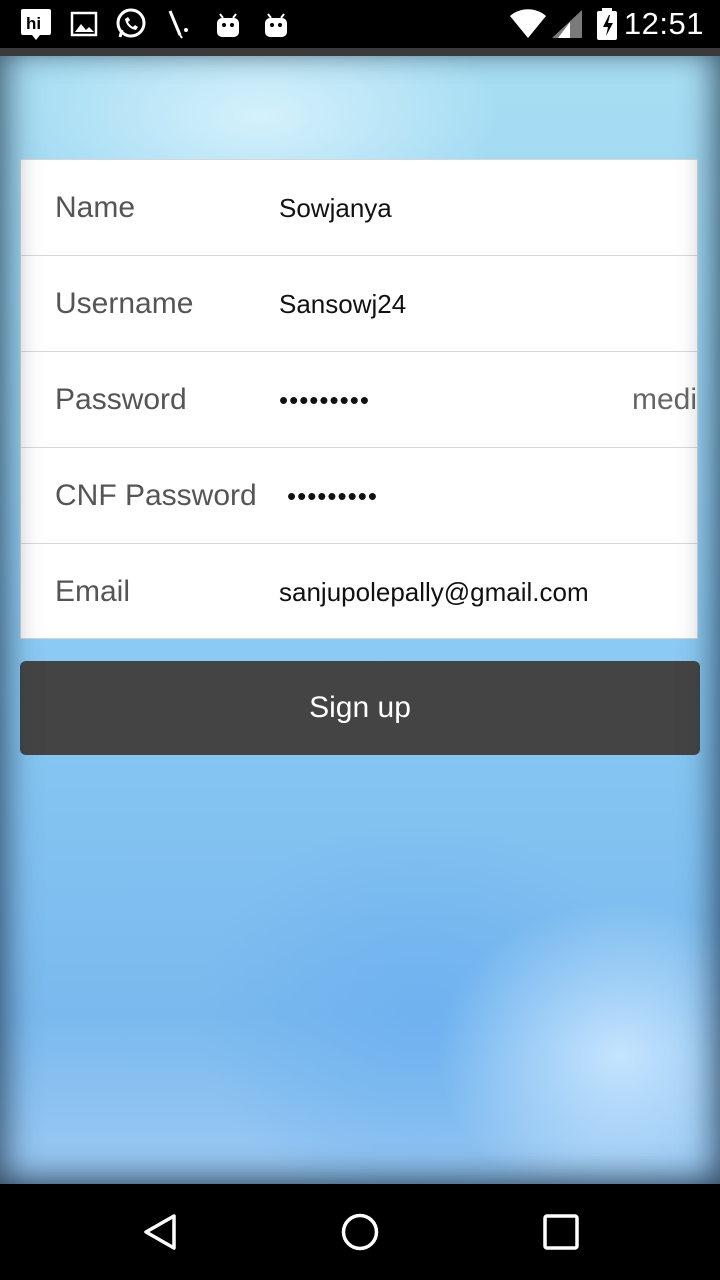  I want to click on home-button, so click(360, 1232).